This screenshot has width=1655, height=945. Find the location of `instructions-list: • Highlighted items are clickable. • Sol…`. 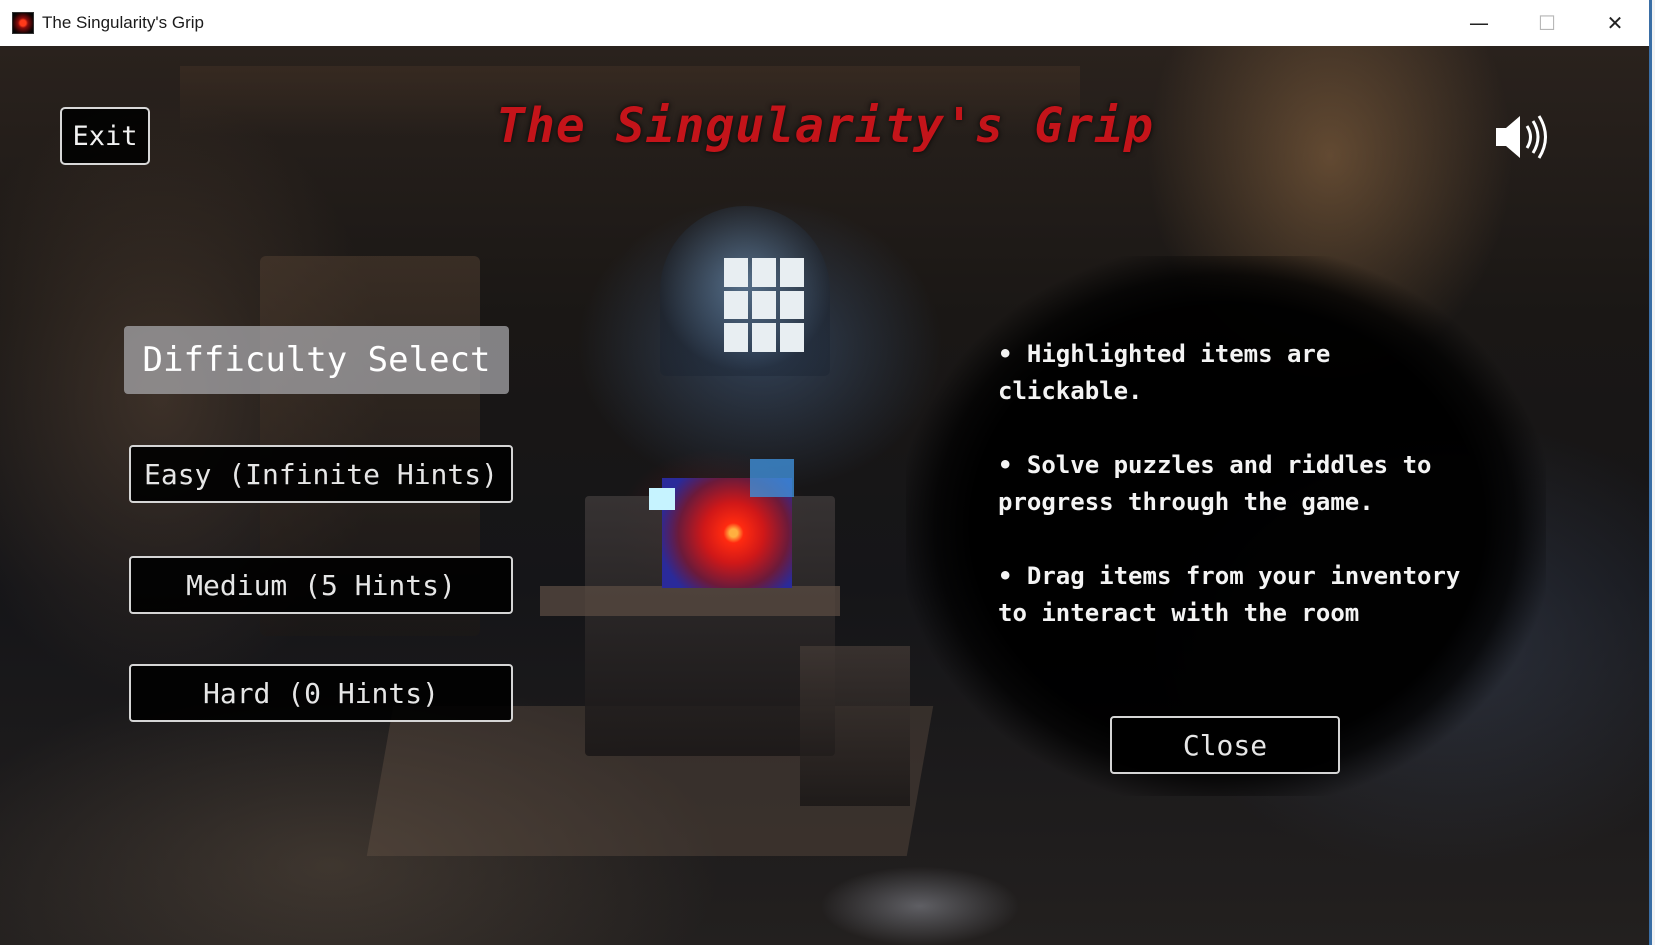

instructions-list: • Highlighted items are clickable. • Sol… is located at coordinates (1233, 484).